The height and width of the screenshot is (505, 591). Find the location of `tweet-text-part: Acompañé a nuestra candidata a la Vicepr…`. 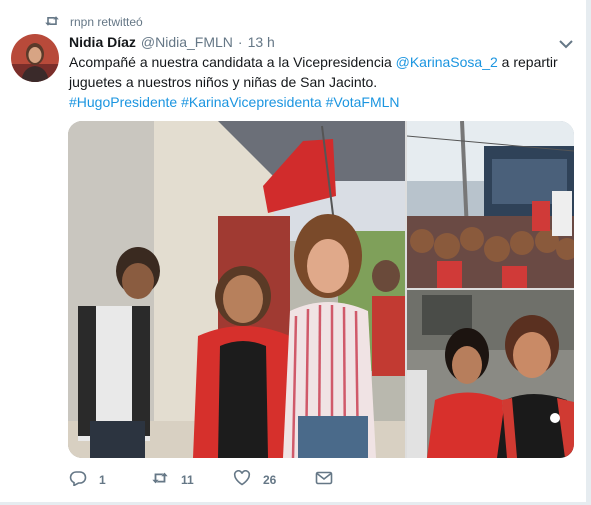

tweet-text-part: Acompañé a nuestra candidata a la Vicepr… is located at coordinates (232, 62).